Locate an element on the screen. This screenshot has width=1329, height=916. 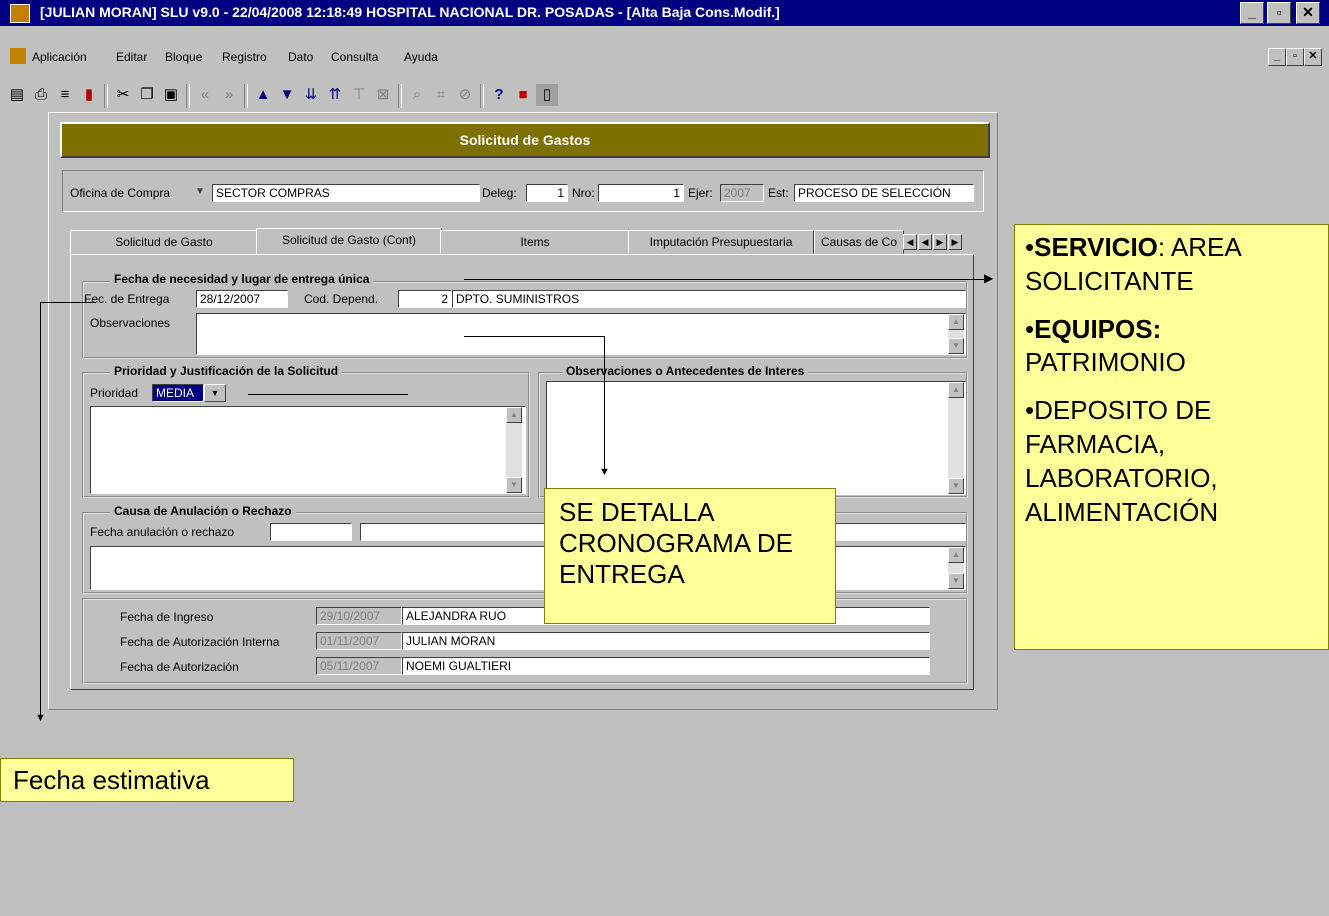
print-preview-icon: ≡ is located at coordinates (65, 95).